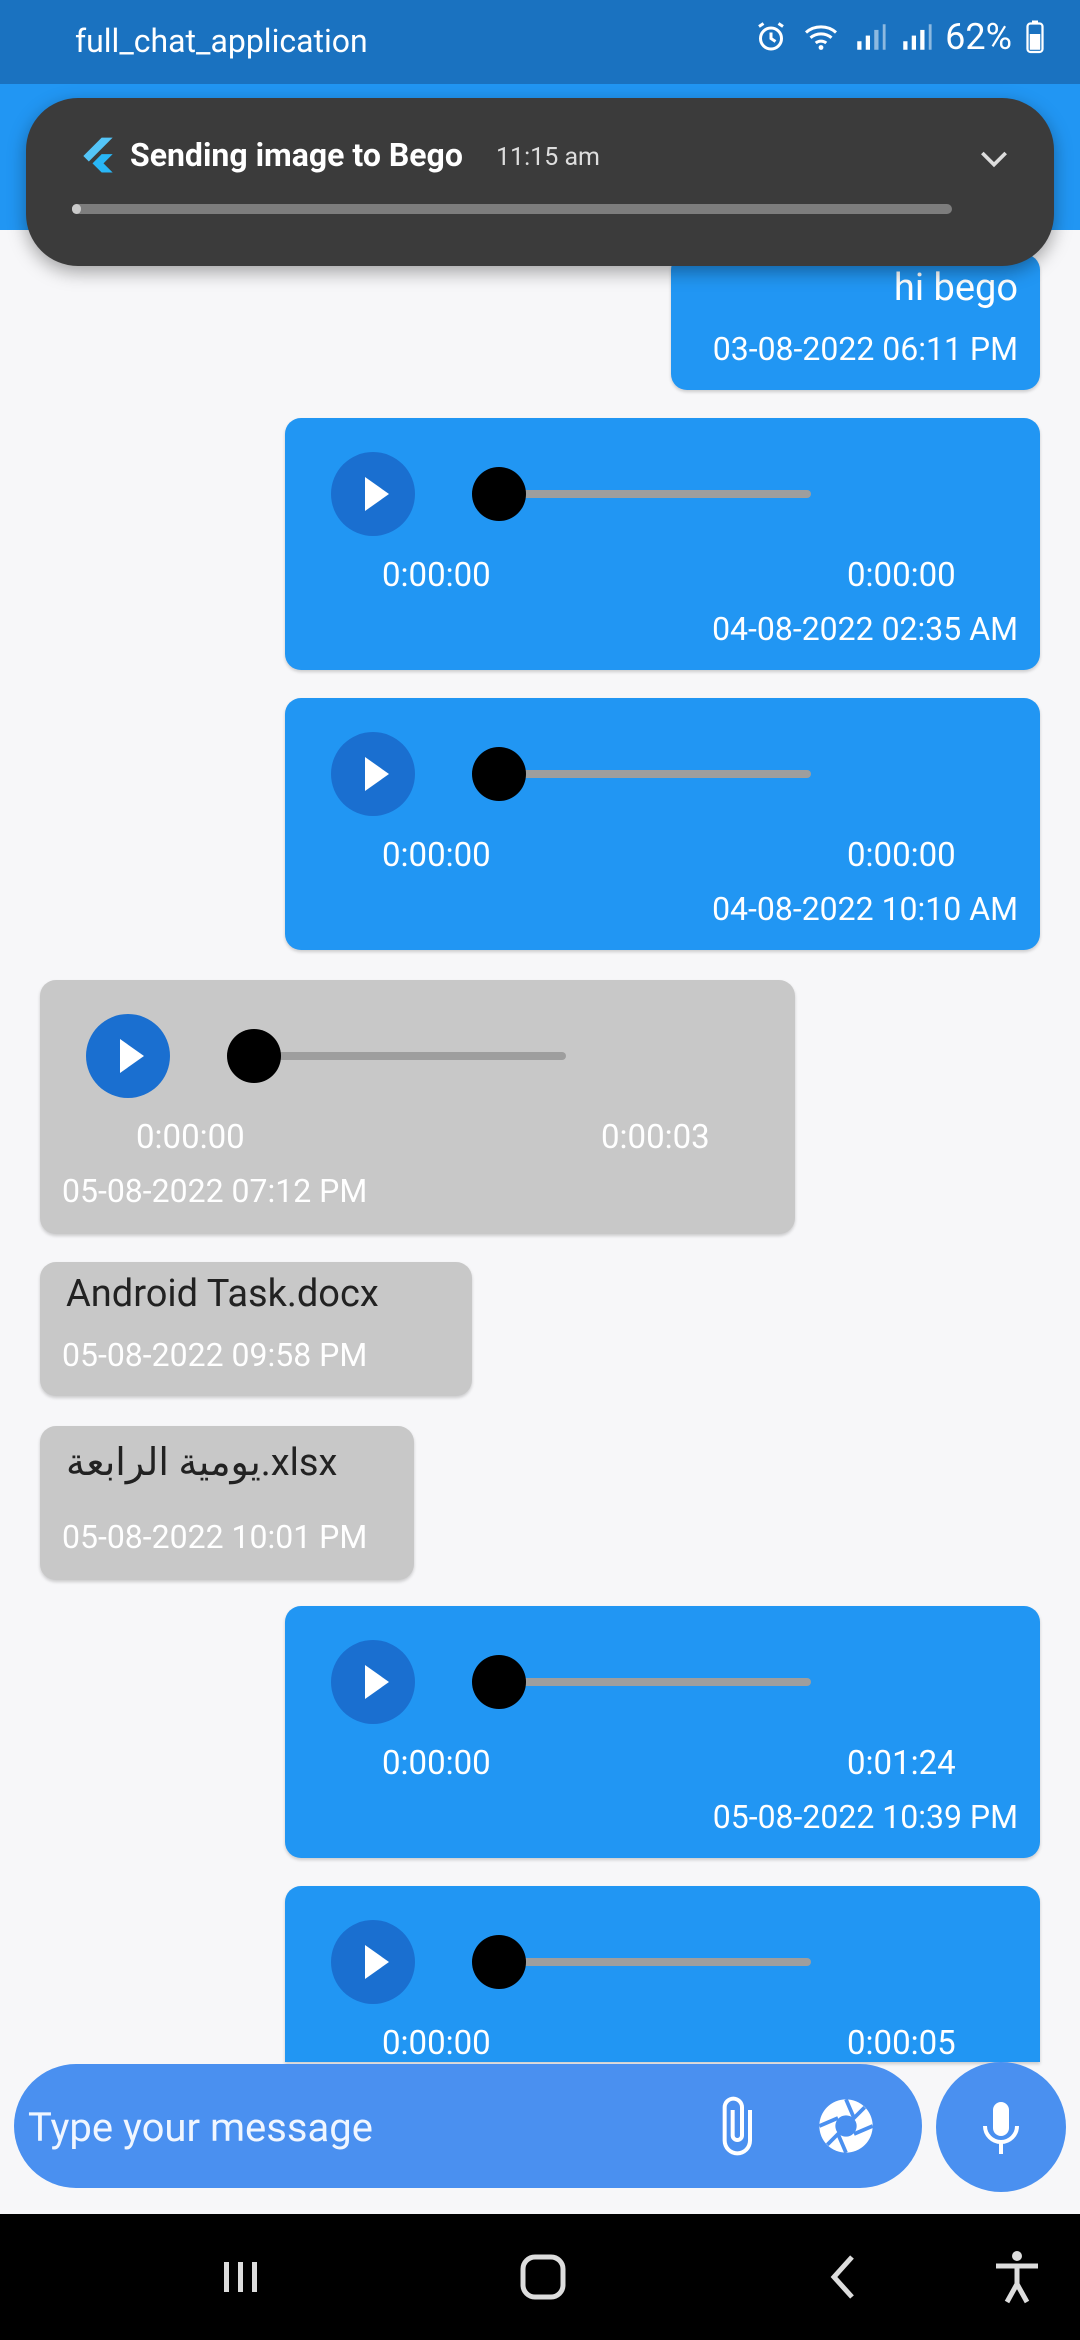  I want to click on message-input-bar, so click(468, 2126).